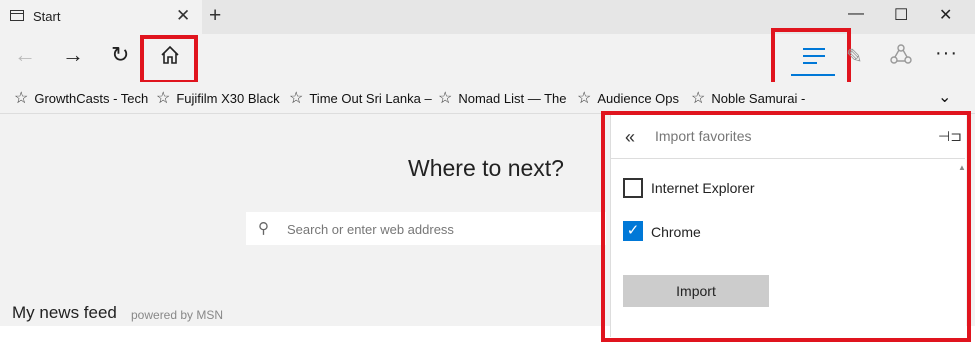 The width and height of the screenshot is (975, 345). What do you see at coordinates (101, 17) in the screenshot?
I see `tab-start` at bounding box center [101, 17].